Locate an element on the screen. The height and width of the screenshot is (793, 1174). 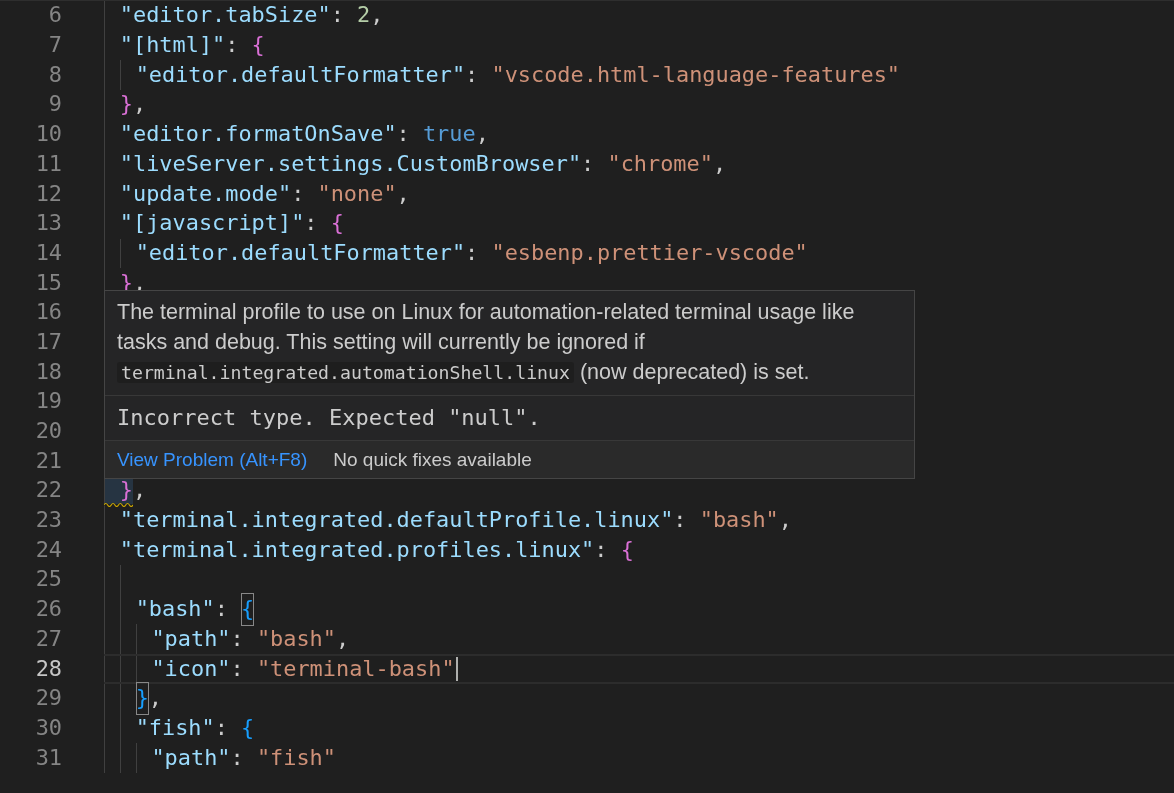
line-number: 16 is located at coordinates (48, 312).